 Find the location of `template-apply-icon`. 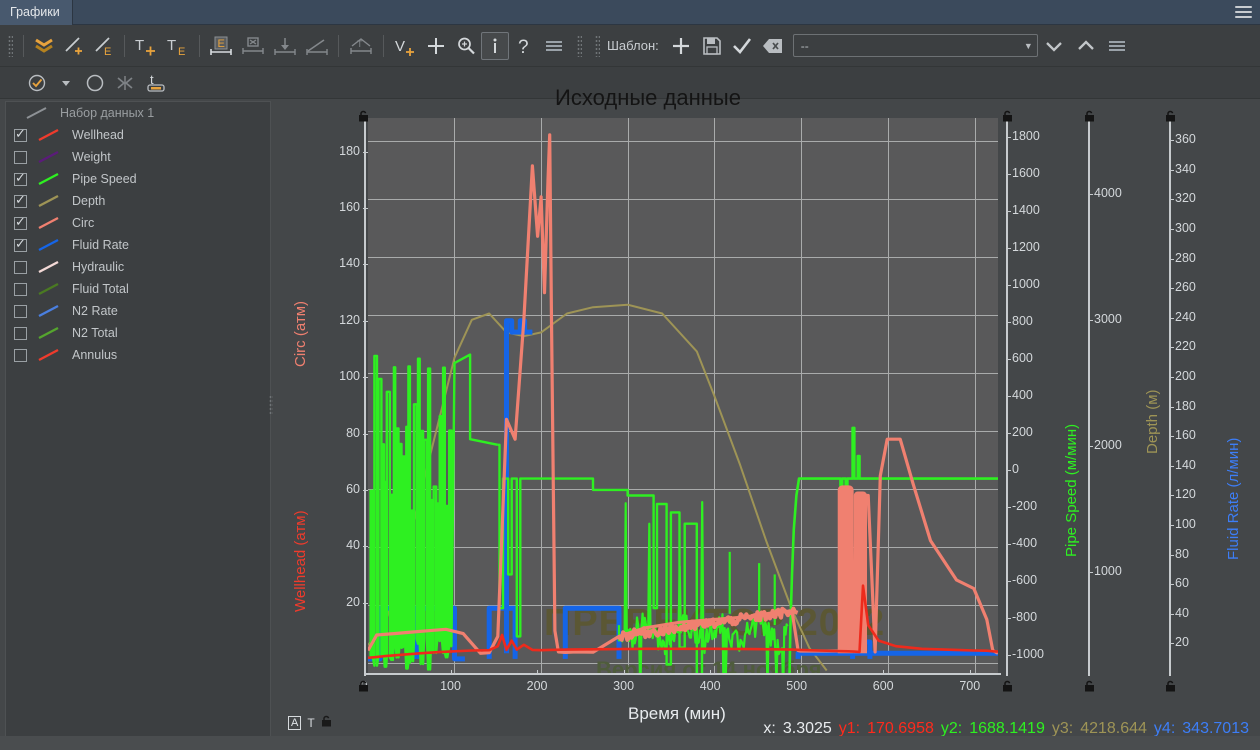

template-apply-icon is located at coordinates (742, 46).